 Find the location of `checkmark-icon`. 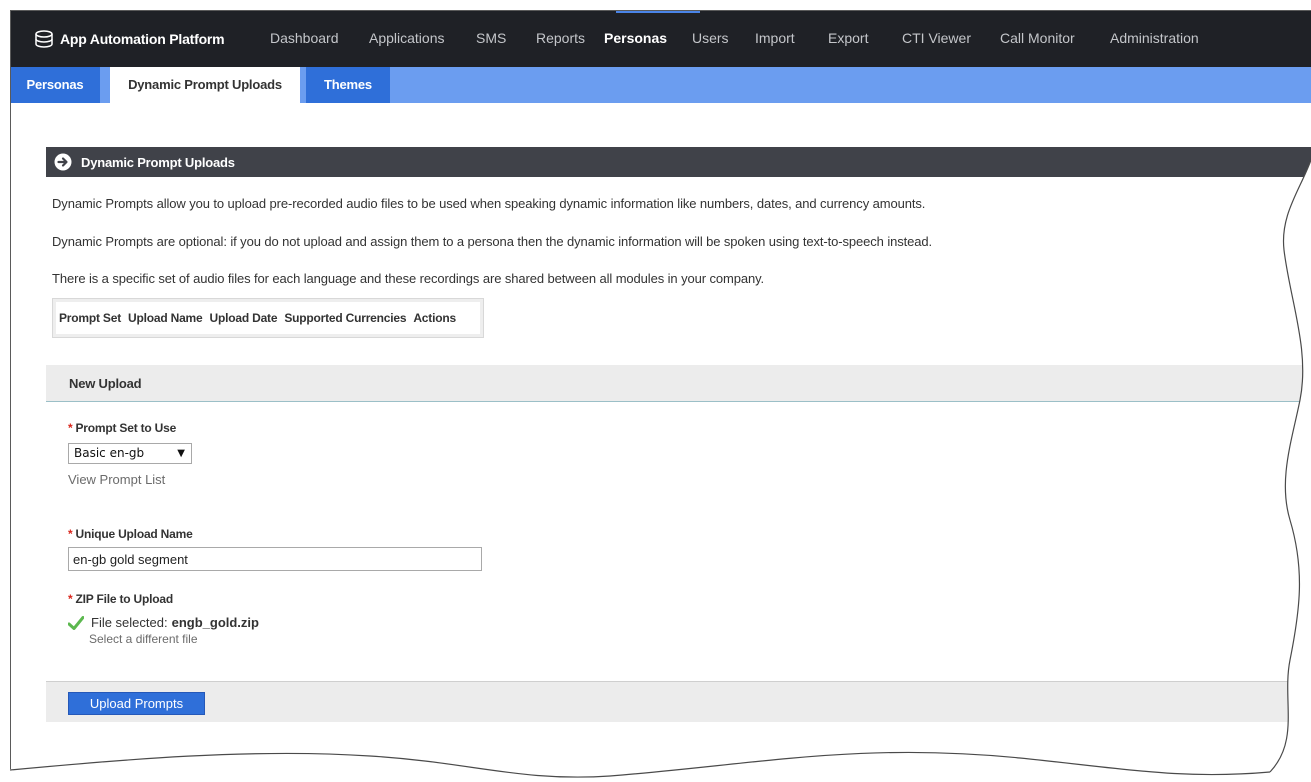

checkmark-icon is located at coordinates (76, 622).